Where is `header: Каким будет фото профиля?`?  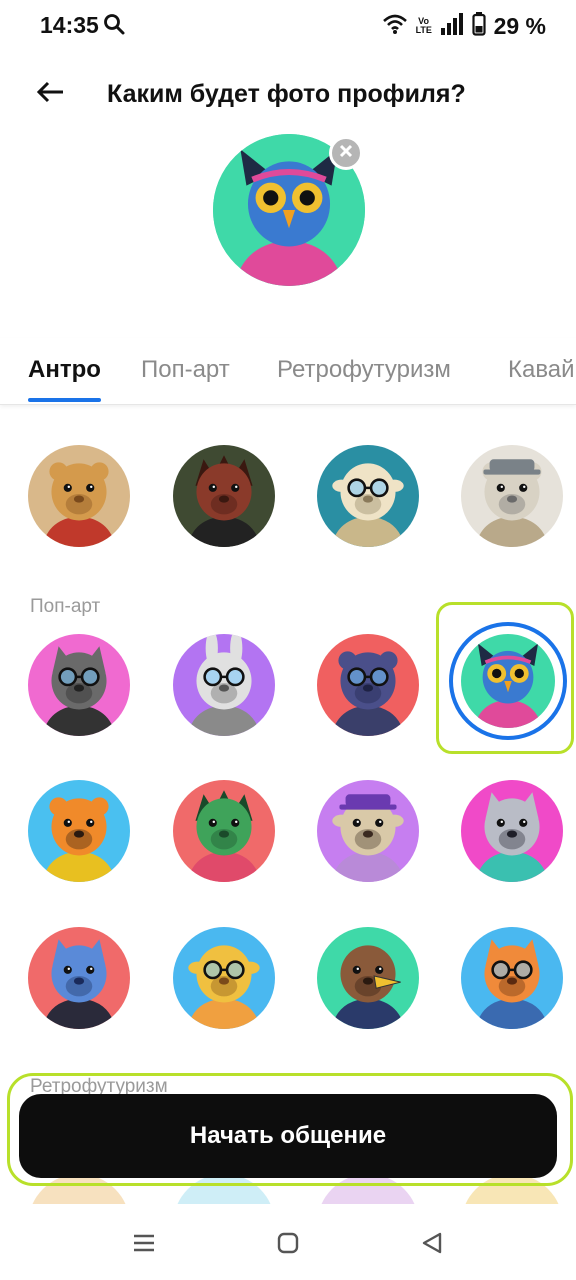 header: Каким будет фото профиля? is located at coordinates (288, 95).